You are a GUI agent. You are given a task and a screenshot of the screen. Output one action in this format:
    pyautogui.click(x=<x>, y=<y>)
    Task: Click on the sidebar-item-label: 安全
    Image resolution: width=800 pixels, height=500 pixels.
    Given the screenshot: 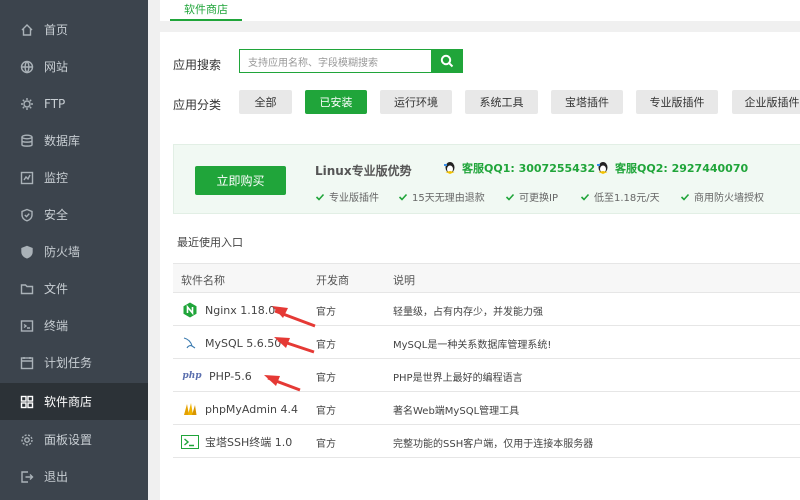 What is the action you would take?
    pyautogui.click(x=56, y=215)
    